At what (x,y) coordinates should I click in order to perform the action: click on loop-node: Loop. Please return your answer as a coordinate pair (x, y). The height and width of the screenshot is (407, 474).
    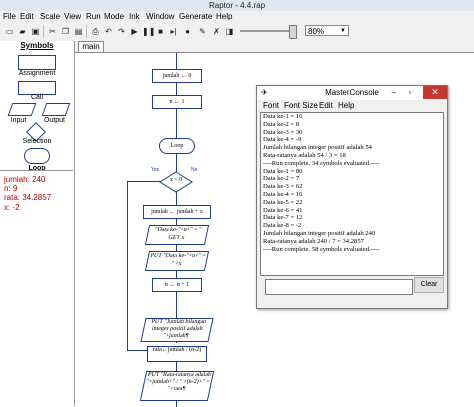
    Looking at the image, I should click on (177, 146).